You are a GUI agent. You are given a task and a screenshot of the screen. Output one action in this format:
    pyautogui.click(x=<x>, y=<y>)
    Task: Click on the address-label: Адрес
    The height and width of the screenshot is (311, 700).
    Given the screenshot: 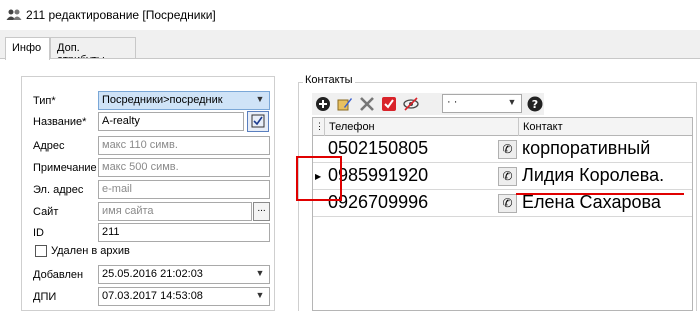 What is the action you would take?
    pyautogui.click(x=49, y=146)
    